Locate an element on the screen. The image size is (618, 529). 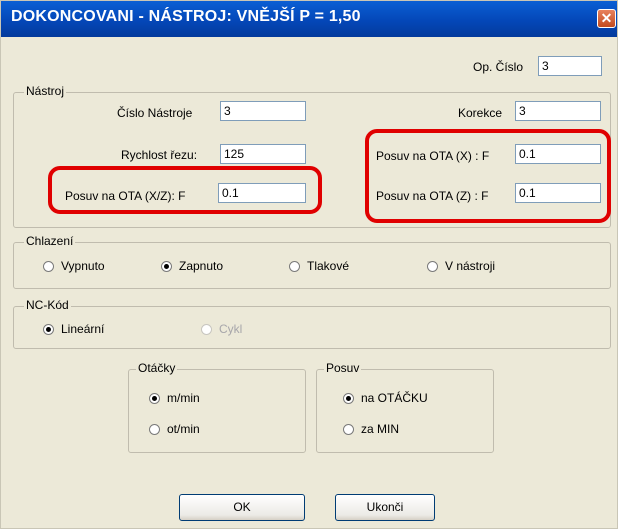
korekce-input is located at coordinates (558, 111).